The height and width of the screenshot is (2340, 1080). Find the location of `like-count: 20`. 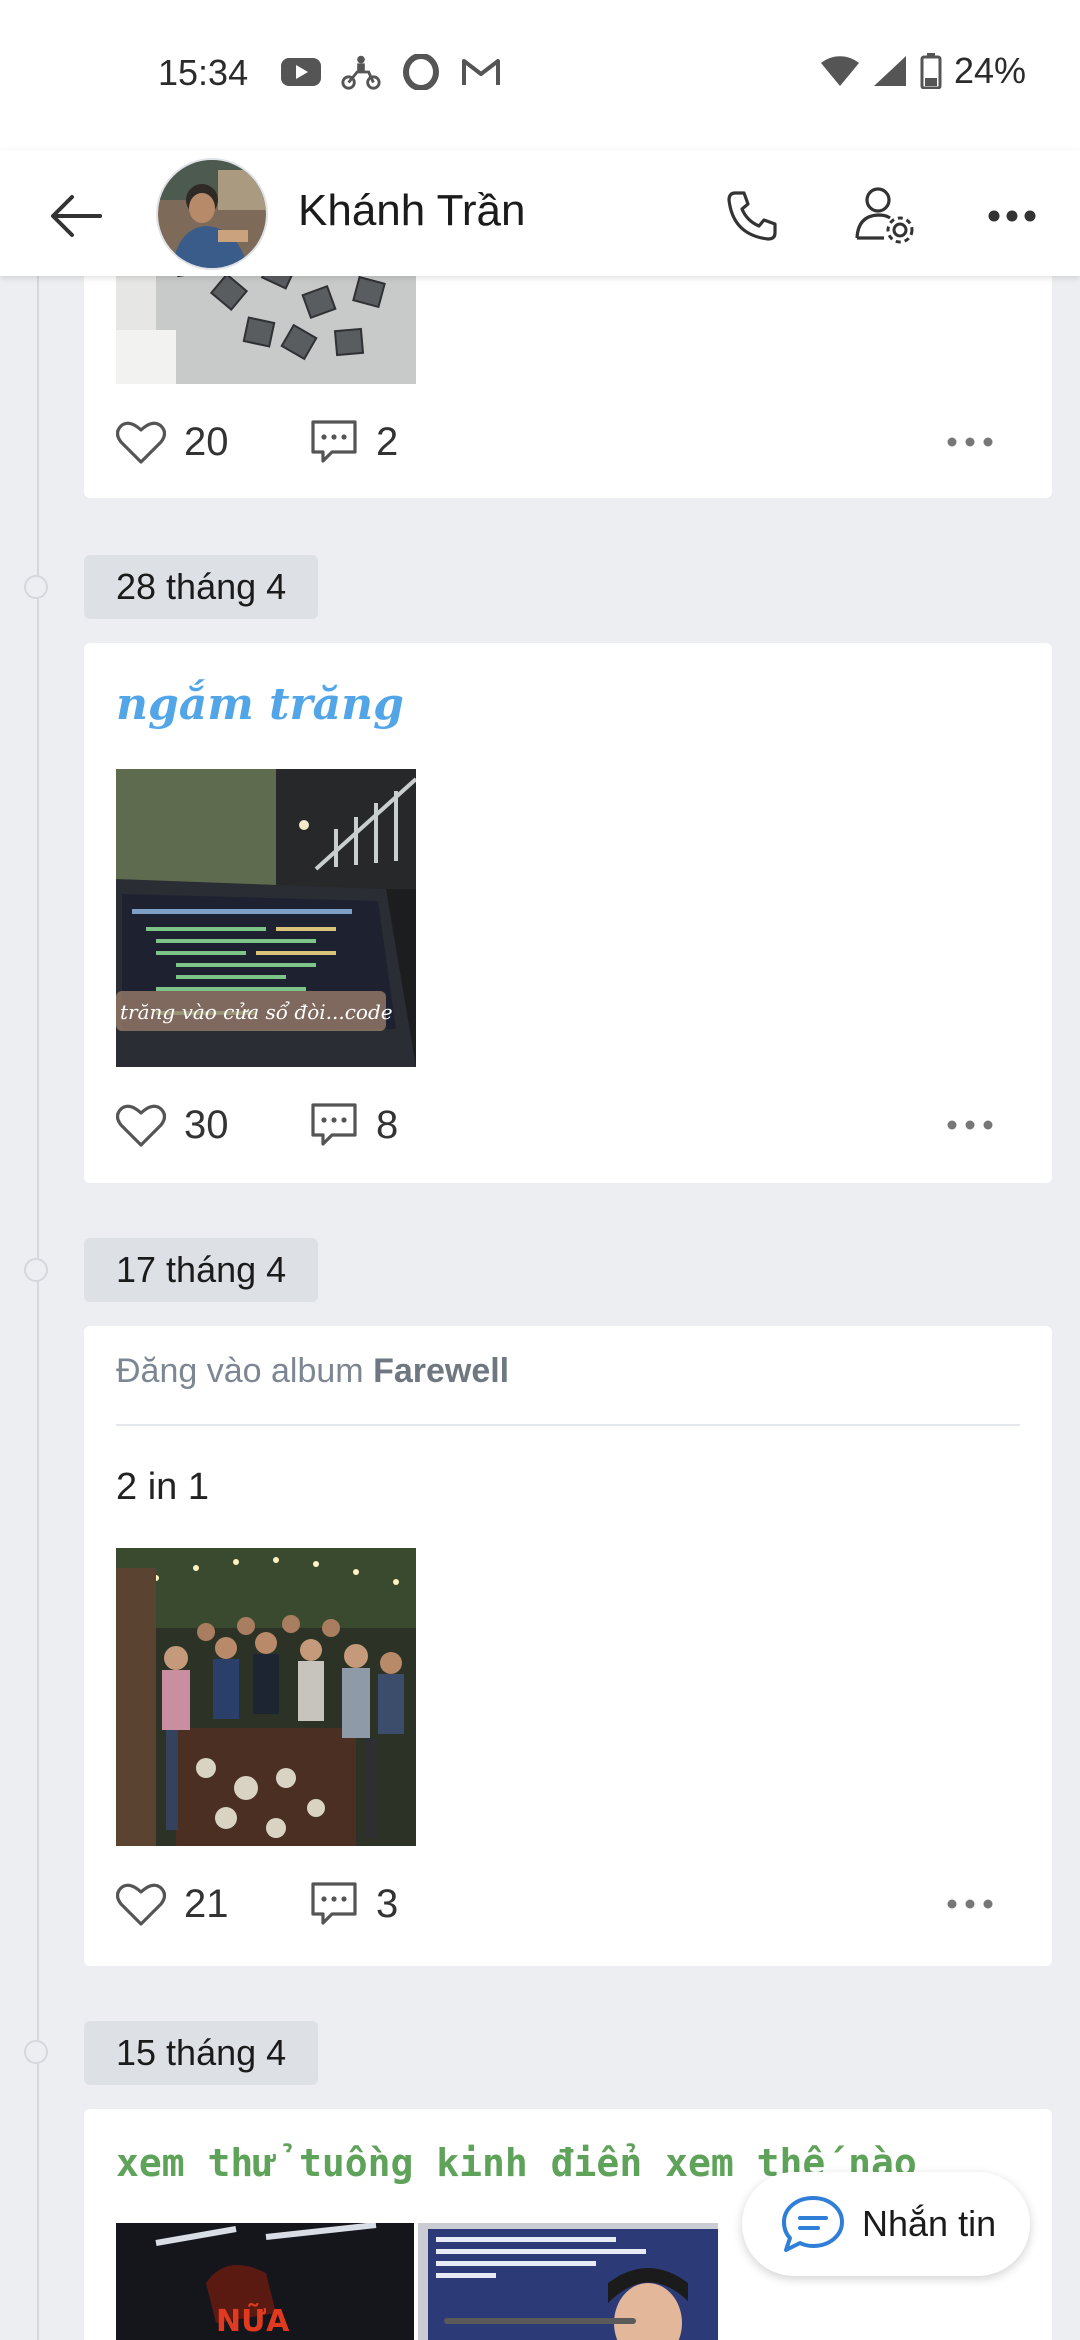

like-count: 20 is located at coordinates (206, 441).